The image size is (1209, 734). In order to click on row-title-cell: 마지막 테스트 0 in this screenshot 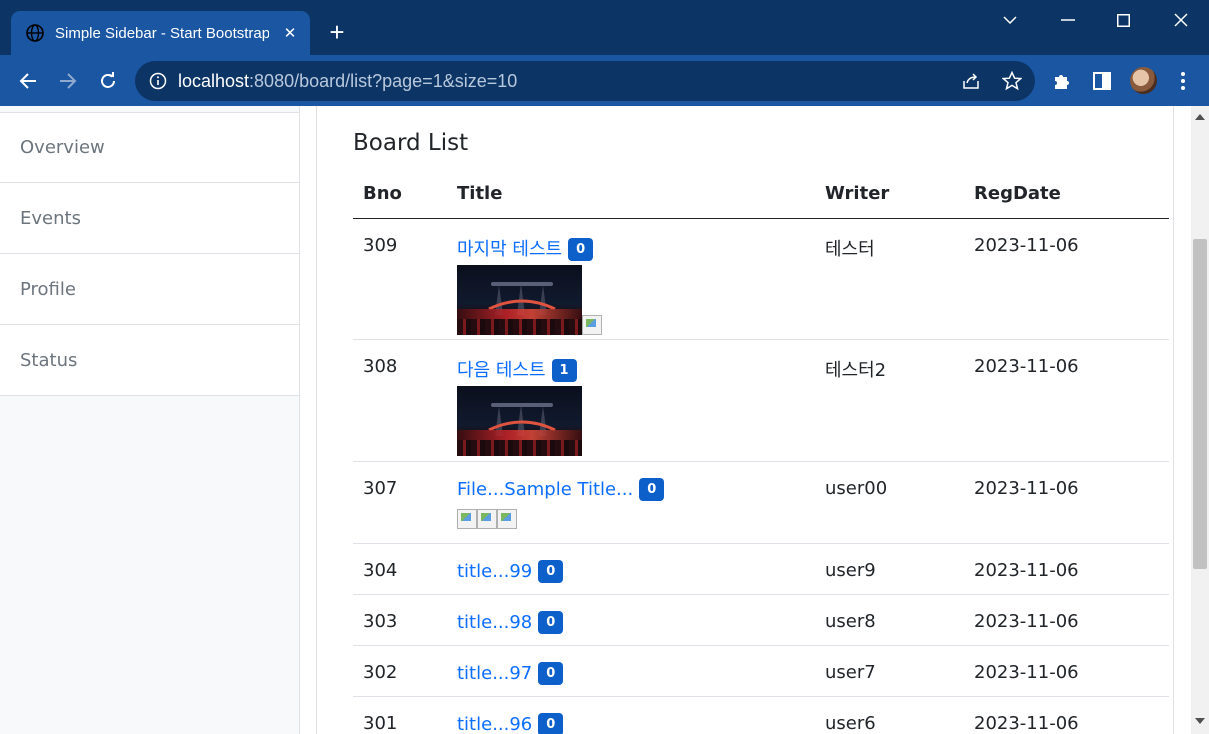, I will do `click(529, 285)`.